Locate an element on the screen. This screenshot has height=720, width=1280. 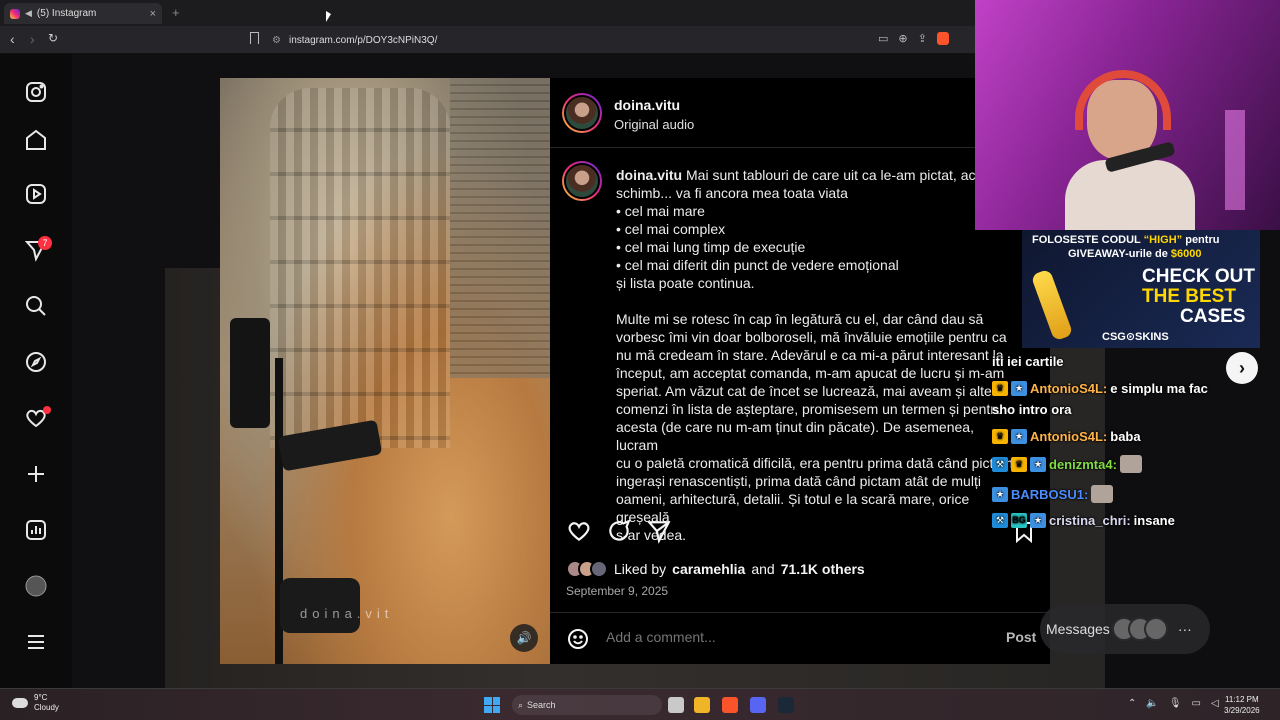
next-post-button: › is located at coordinates (1242, 368).